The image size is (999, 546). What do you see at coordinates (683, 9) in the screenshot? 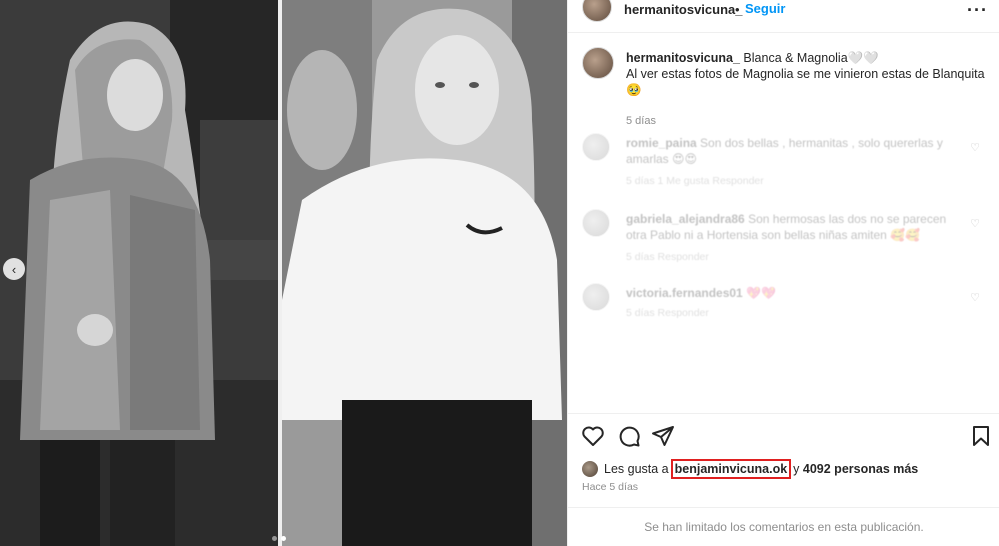
I see `author-username: hermanitosvicuna_` at bounding box center [683, 9].